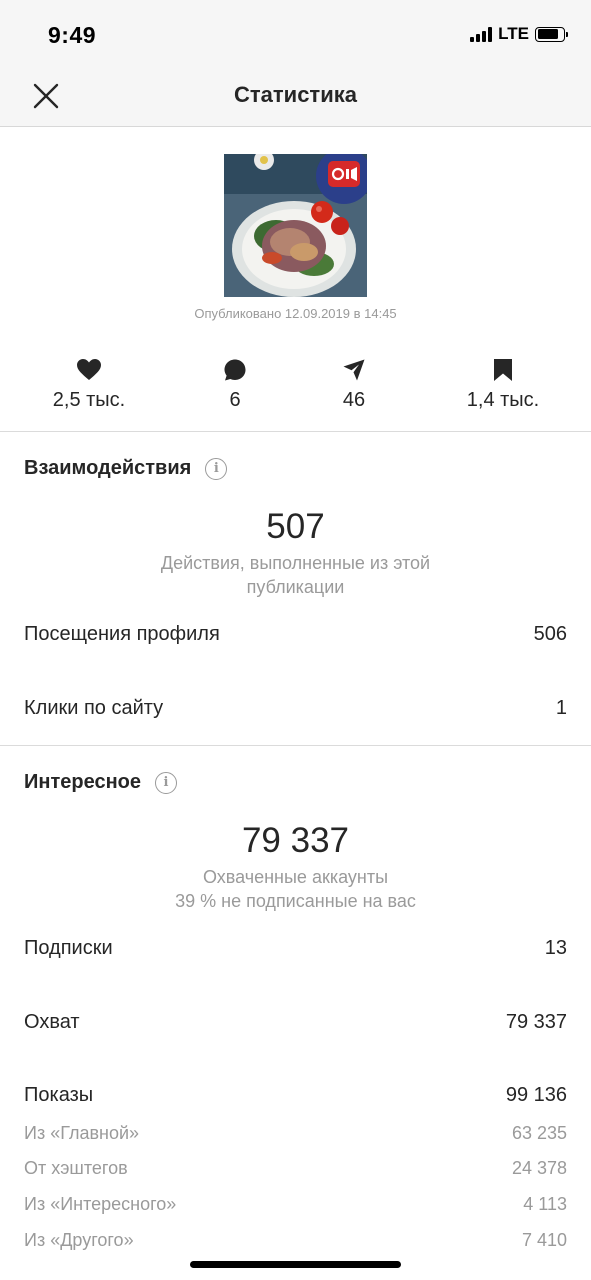 This screenshot has height=1280, width=591. Describe the element at coordinates (72, 35) in the screenshot. I see `status-time: 9:49` at that location.